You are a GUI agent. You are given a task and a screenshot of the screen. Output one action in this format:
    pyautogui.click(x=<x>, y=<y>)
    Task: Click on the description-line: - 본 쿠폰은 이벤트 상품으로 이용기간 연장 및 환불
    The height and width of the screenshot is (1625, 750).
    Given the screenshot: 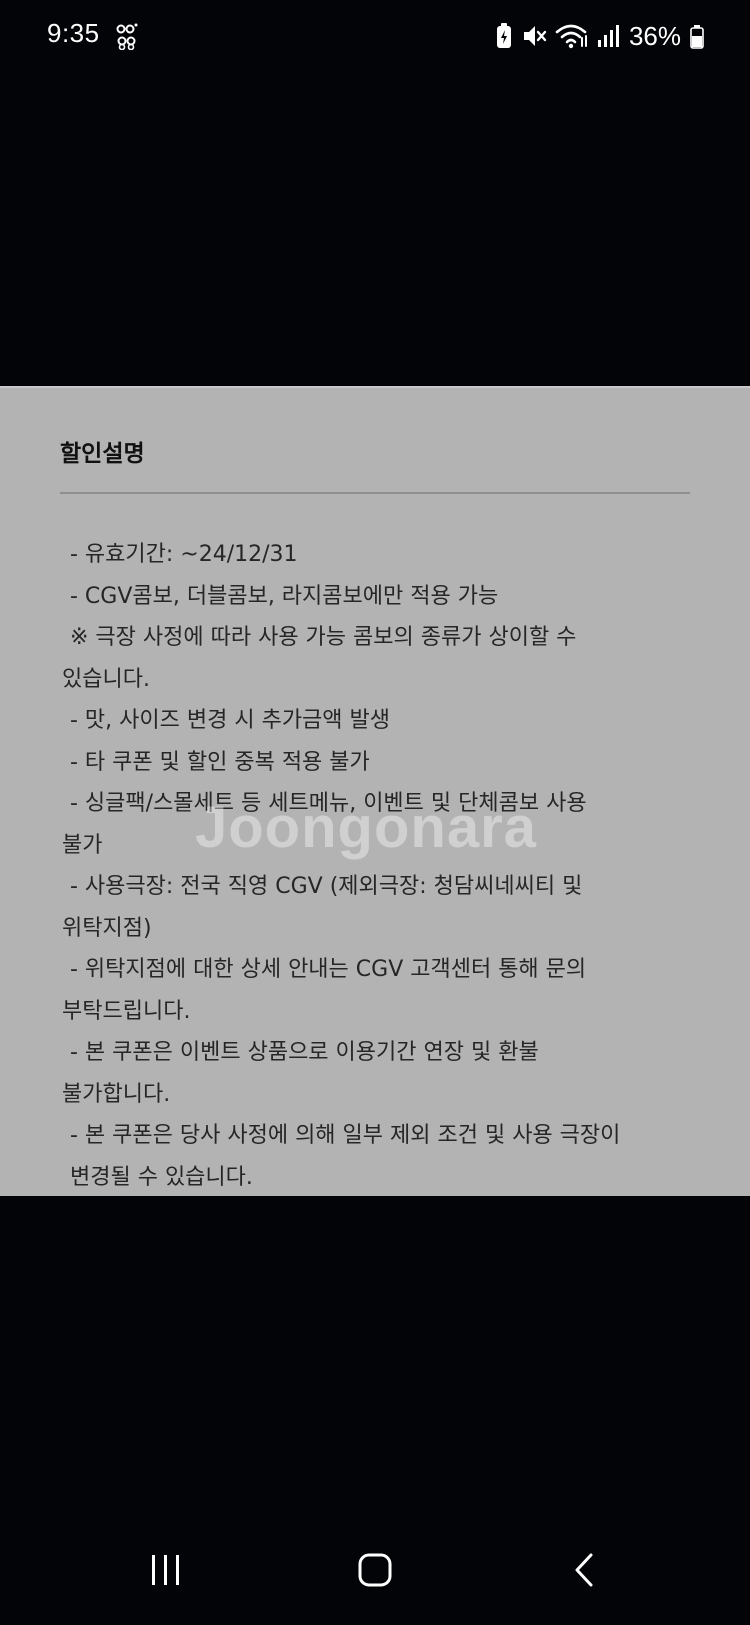 What is the action you would take?
    pyautogui.click(x=304, y=1052)
    